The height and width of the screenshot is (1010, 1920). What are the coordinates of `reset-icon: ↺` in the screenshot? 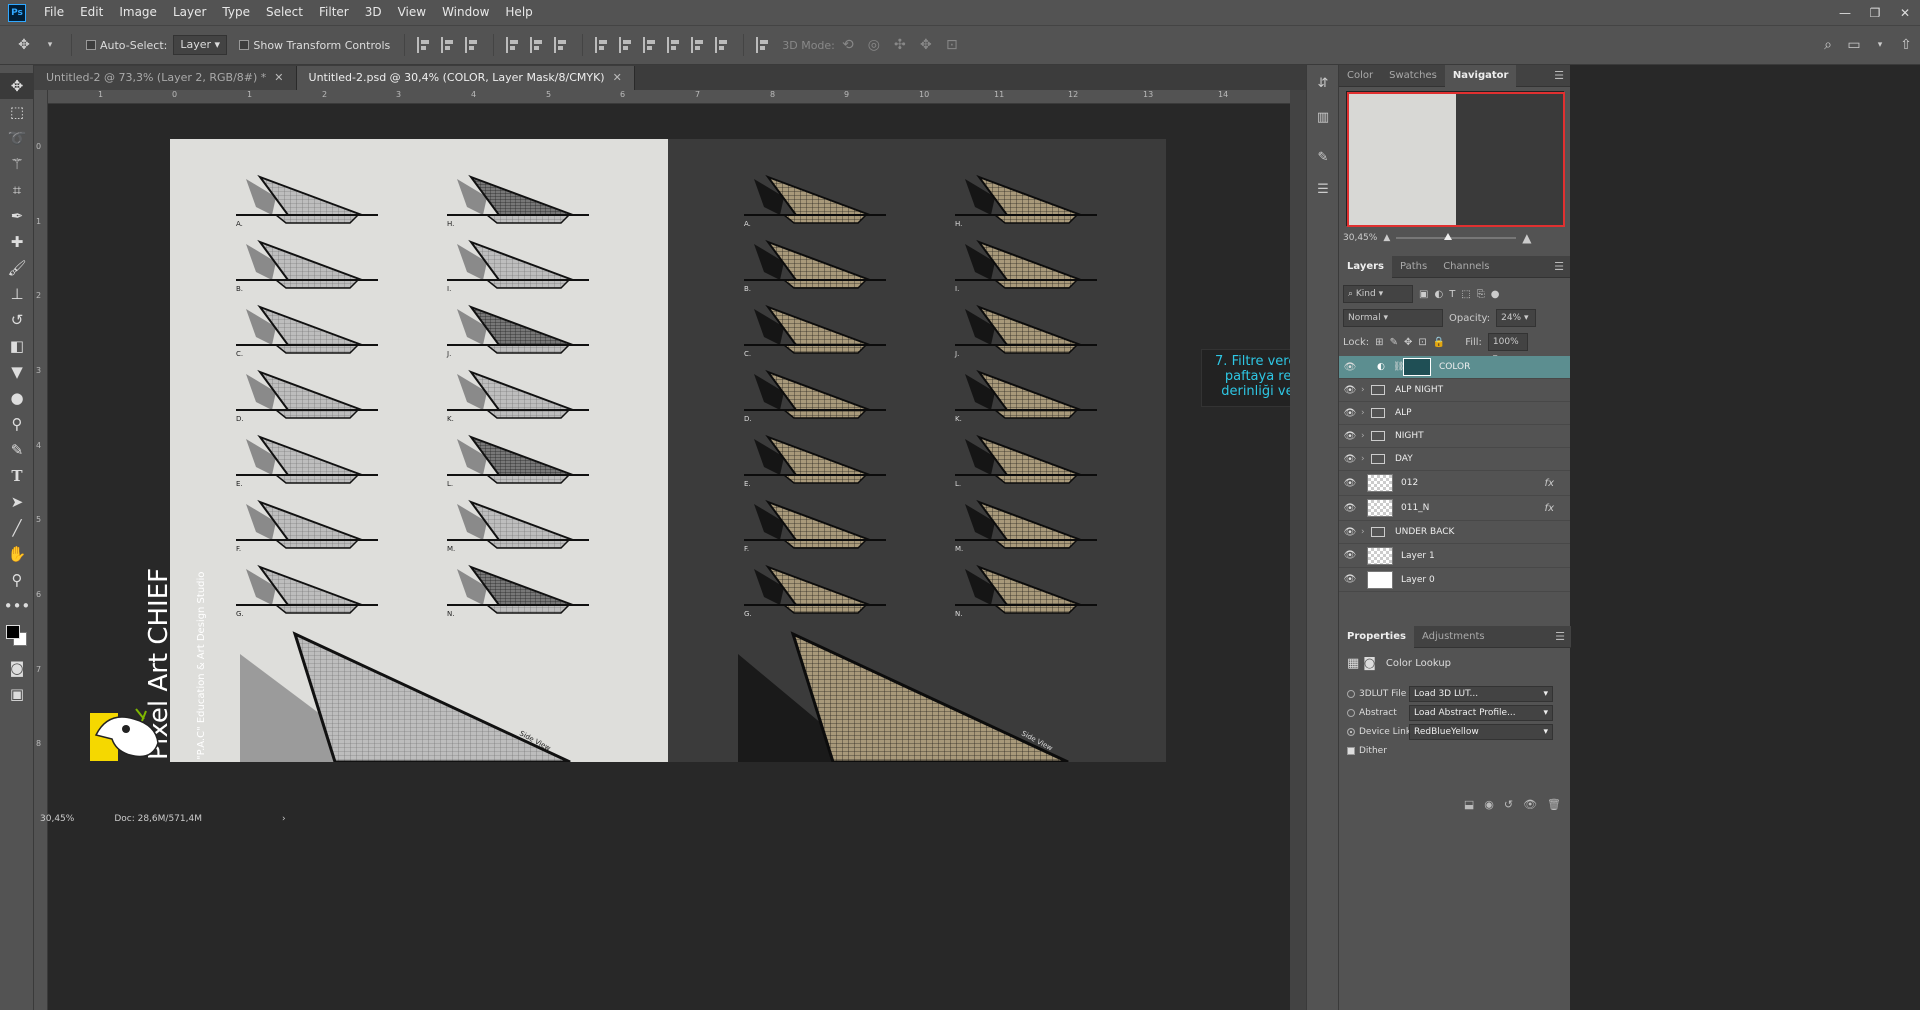 It's located at (1508, 804).